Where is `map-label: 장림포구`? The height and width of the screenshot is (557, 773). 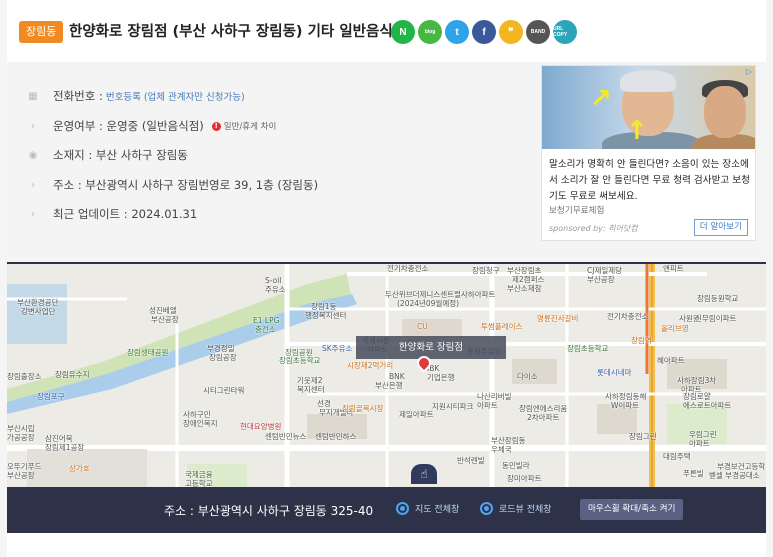 map-label: 장림포구 is located at coordinates (51, 396).